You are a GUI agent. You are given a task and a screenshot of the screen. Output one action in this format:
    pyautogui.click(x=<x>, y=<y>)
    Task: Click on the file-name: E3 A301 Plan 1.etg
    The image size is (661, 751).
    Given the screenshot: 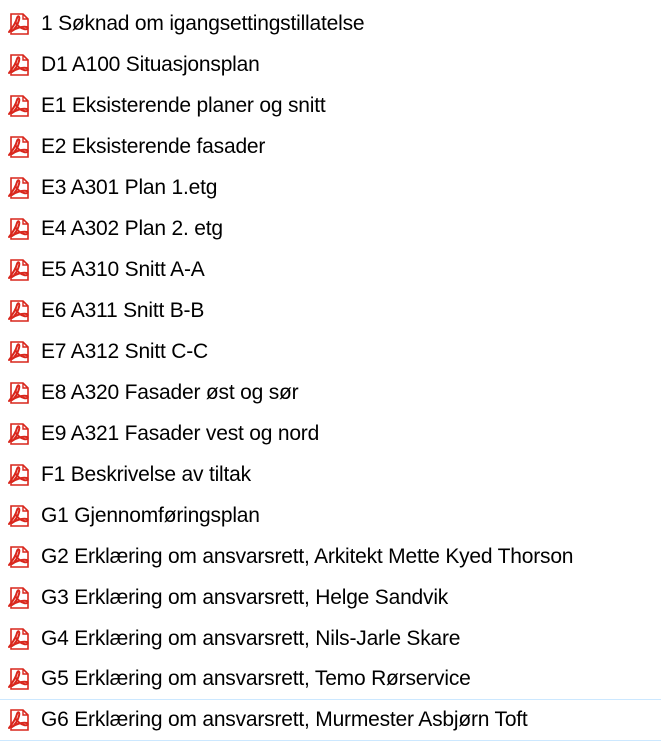 What is the action you would take?
    pyautogui.click(x=129, y=187)
    